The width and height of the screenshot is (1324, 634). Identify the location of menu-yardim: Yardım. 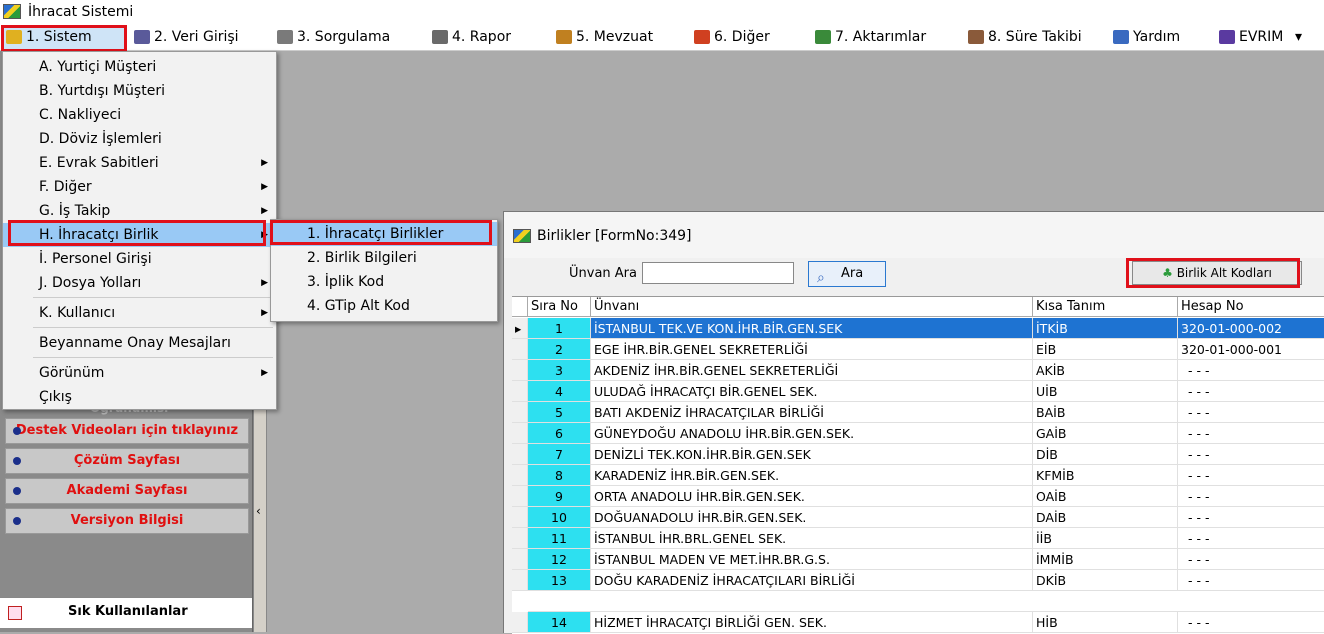
(1146, 37).